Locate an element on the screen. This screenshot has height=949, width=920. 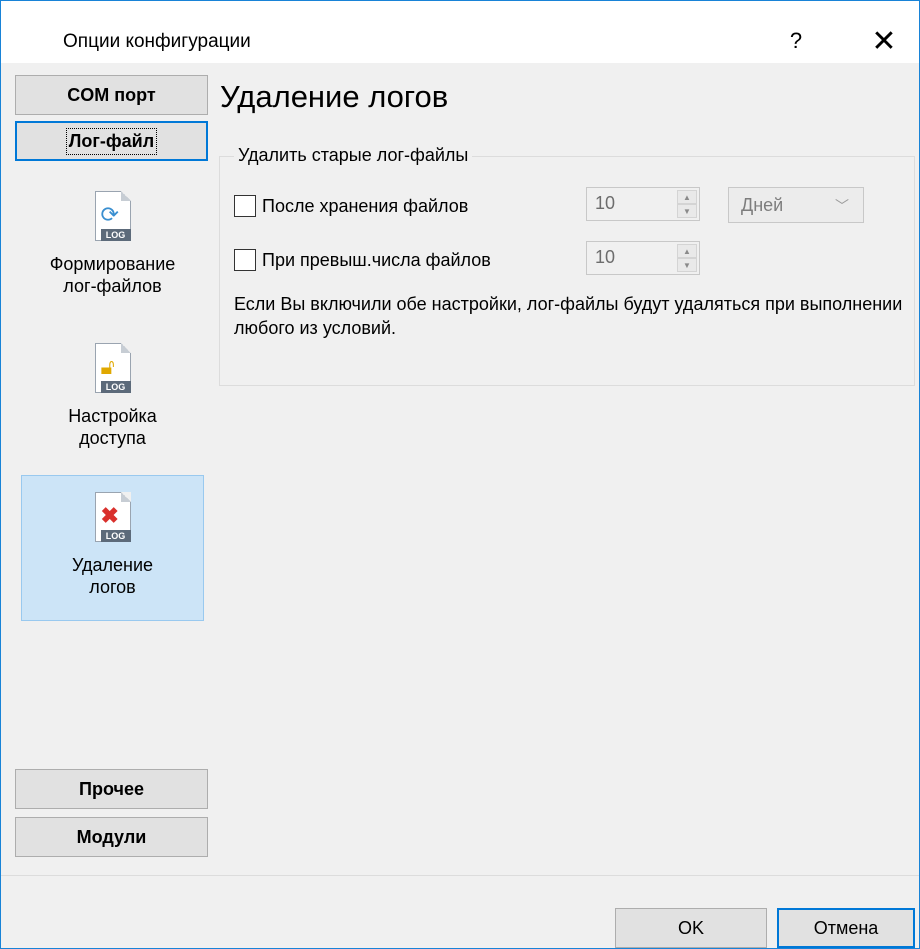
log-file-button: Лог-файл is located at coordinates (111, 141).